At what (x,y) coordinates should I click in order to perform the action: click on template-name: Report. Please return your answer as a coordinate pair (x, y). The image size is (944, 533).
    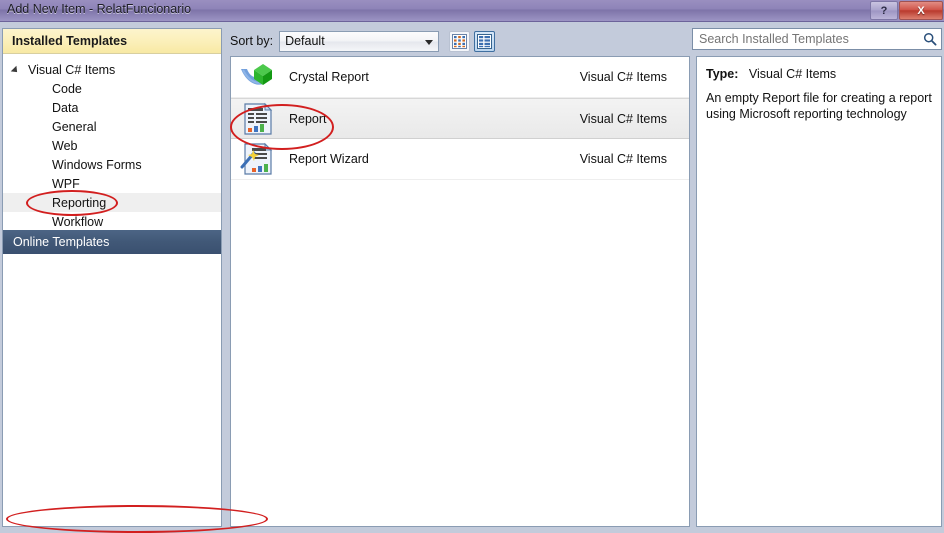
    Looking at the image, I should click on (308, 118).